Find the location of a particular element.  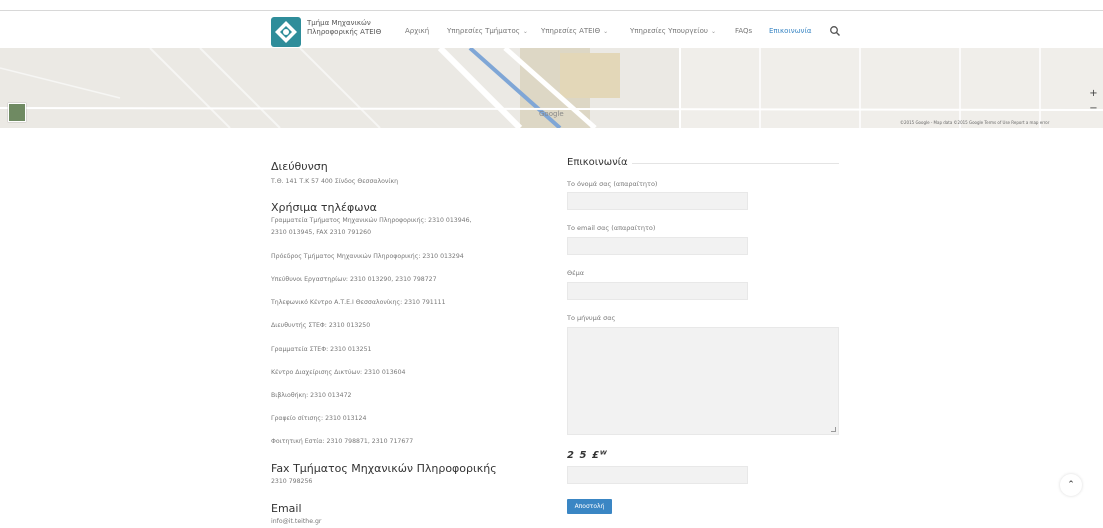

name-input is located at coordinates (657, 201).